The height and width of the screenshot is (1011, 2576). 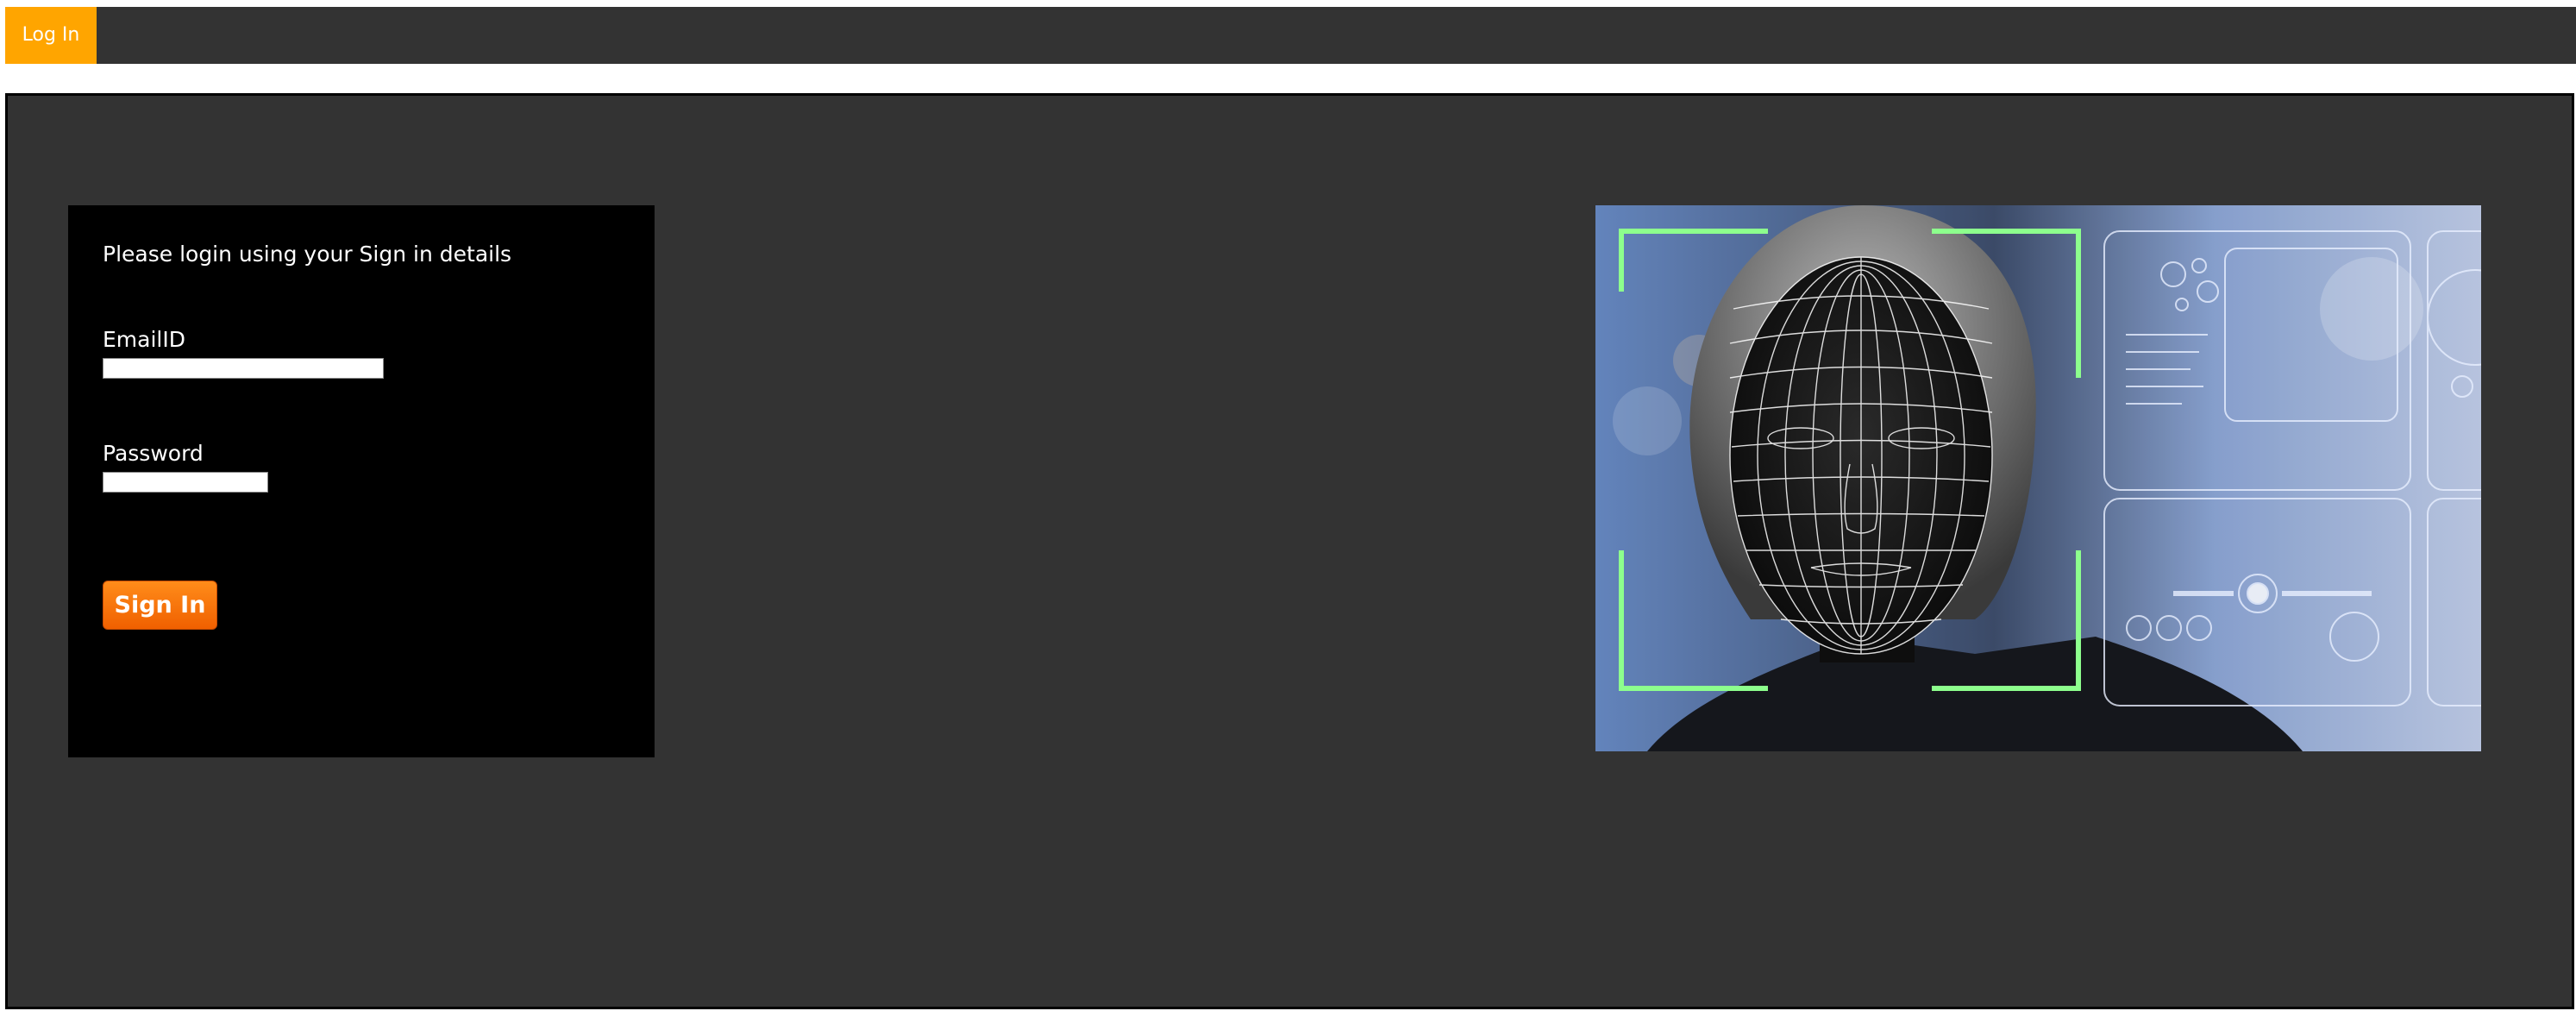 What do you see at coordinates (307, 254) in the screenshot?
I see `login-heading: Please login using your Sign in details` at bounding box center [307, 254].